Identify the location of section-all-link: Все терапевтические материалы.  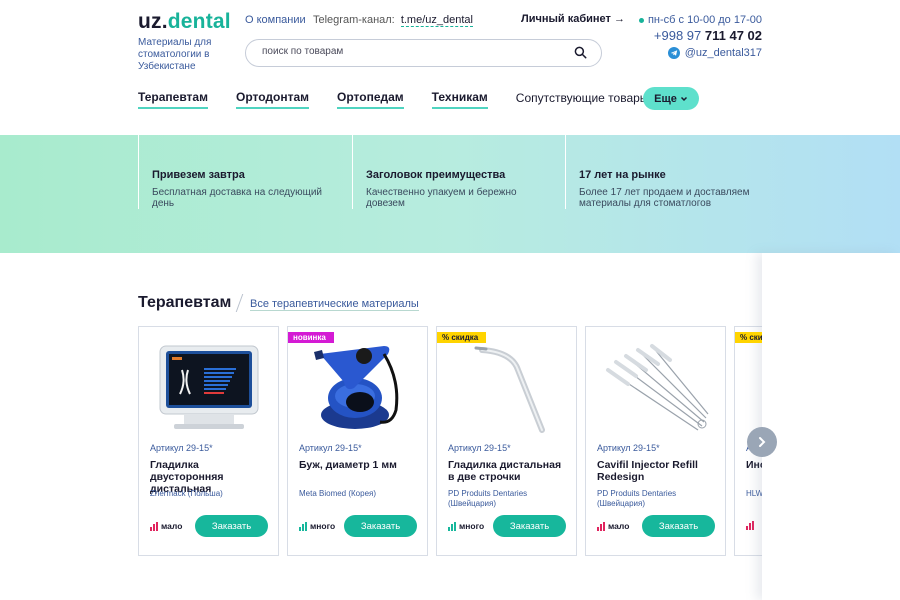
(334, 304).